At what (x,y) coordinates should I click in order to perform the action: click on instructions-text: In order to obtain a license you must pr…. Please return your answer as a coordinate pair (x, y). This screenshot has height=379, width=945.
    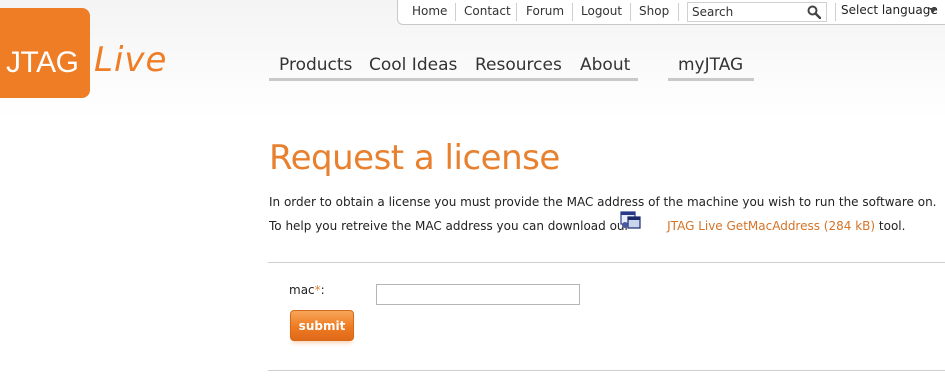
    Looking at the image, I should click on (603, 202).